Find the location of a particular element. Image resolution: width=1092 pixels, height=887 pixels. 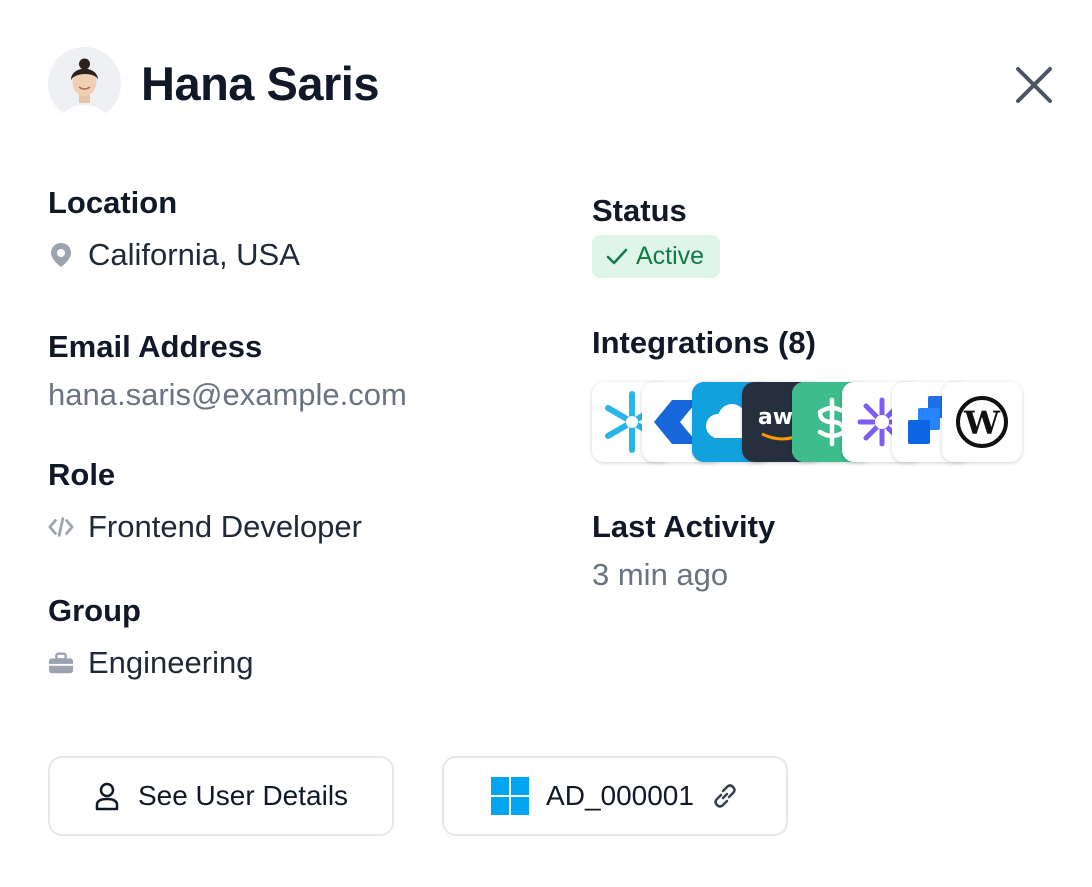

email-value: hana.saris@example.com is located at coordinates (227, 394).